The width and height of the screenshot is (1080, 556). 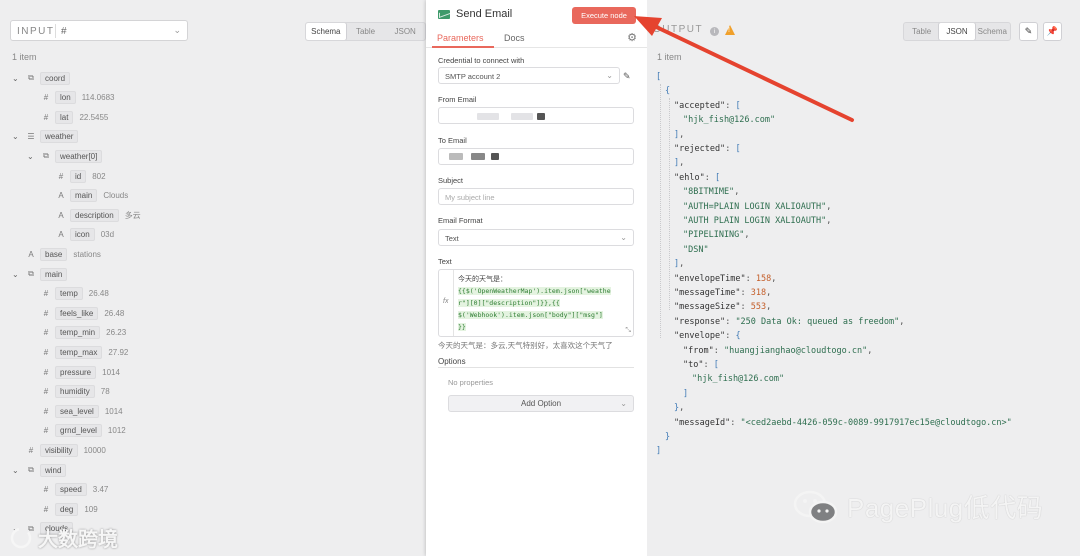 I want to click on schema-row-deg: # deg 109, so click(x=62, y=509).